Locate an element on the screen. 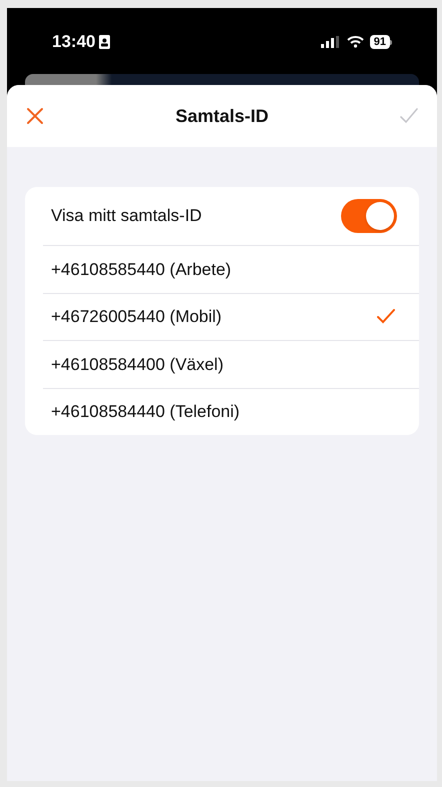 This screenshot has width=442, height=787. contact-card-icon is located at coordinates (104, 42).